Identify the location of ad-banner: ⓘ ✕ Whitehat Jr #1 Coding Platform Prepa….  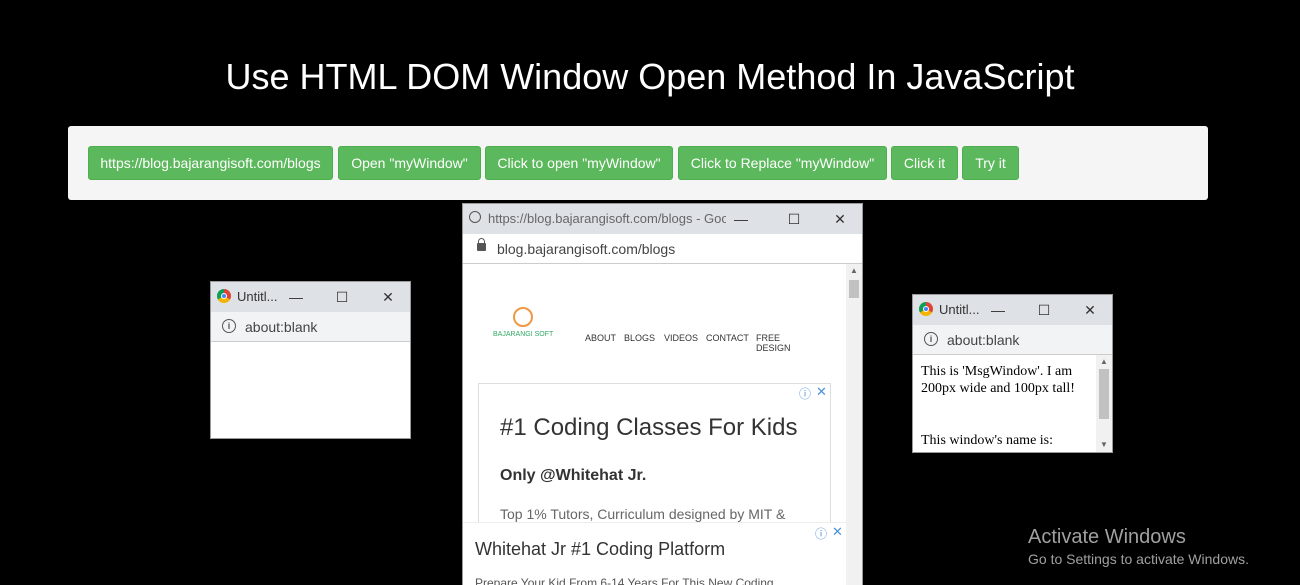
(655, 553).